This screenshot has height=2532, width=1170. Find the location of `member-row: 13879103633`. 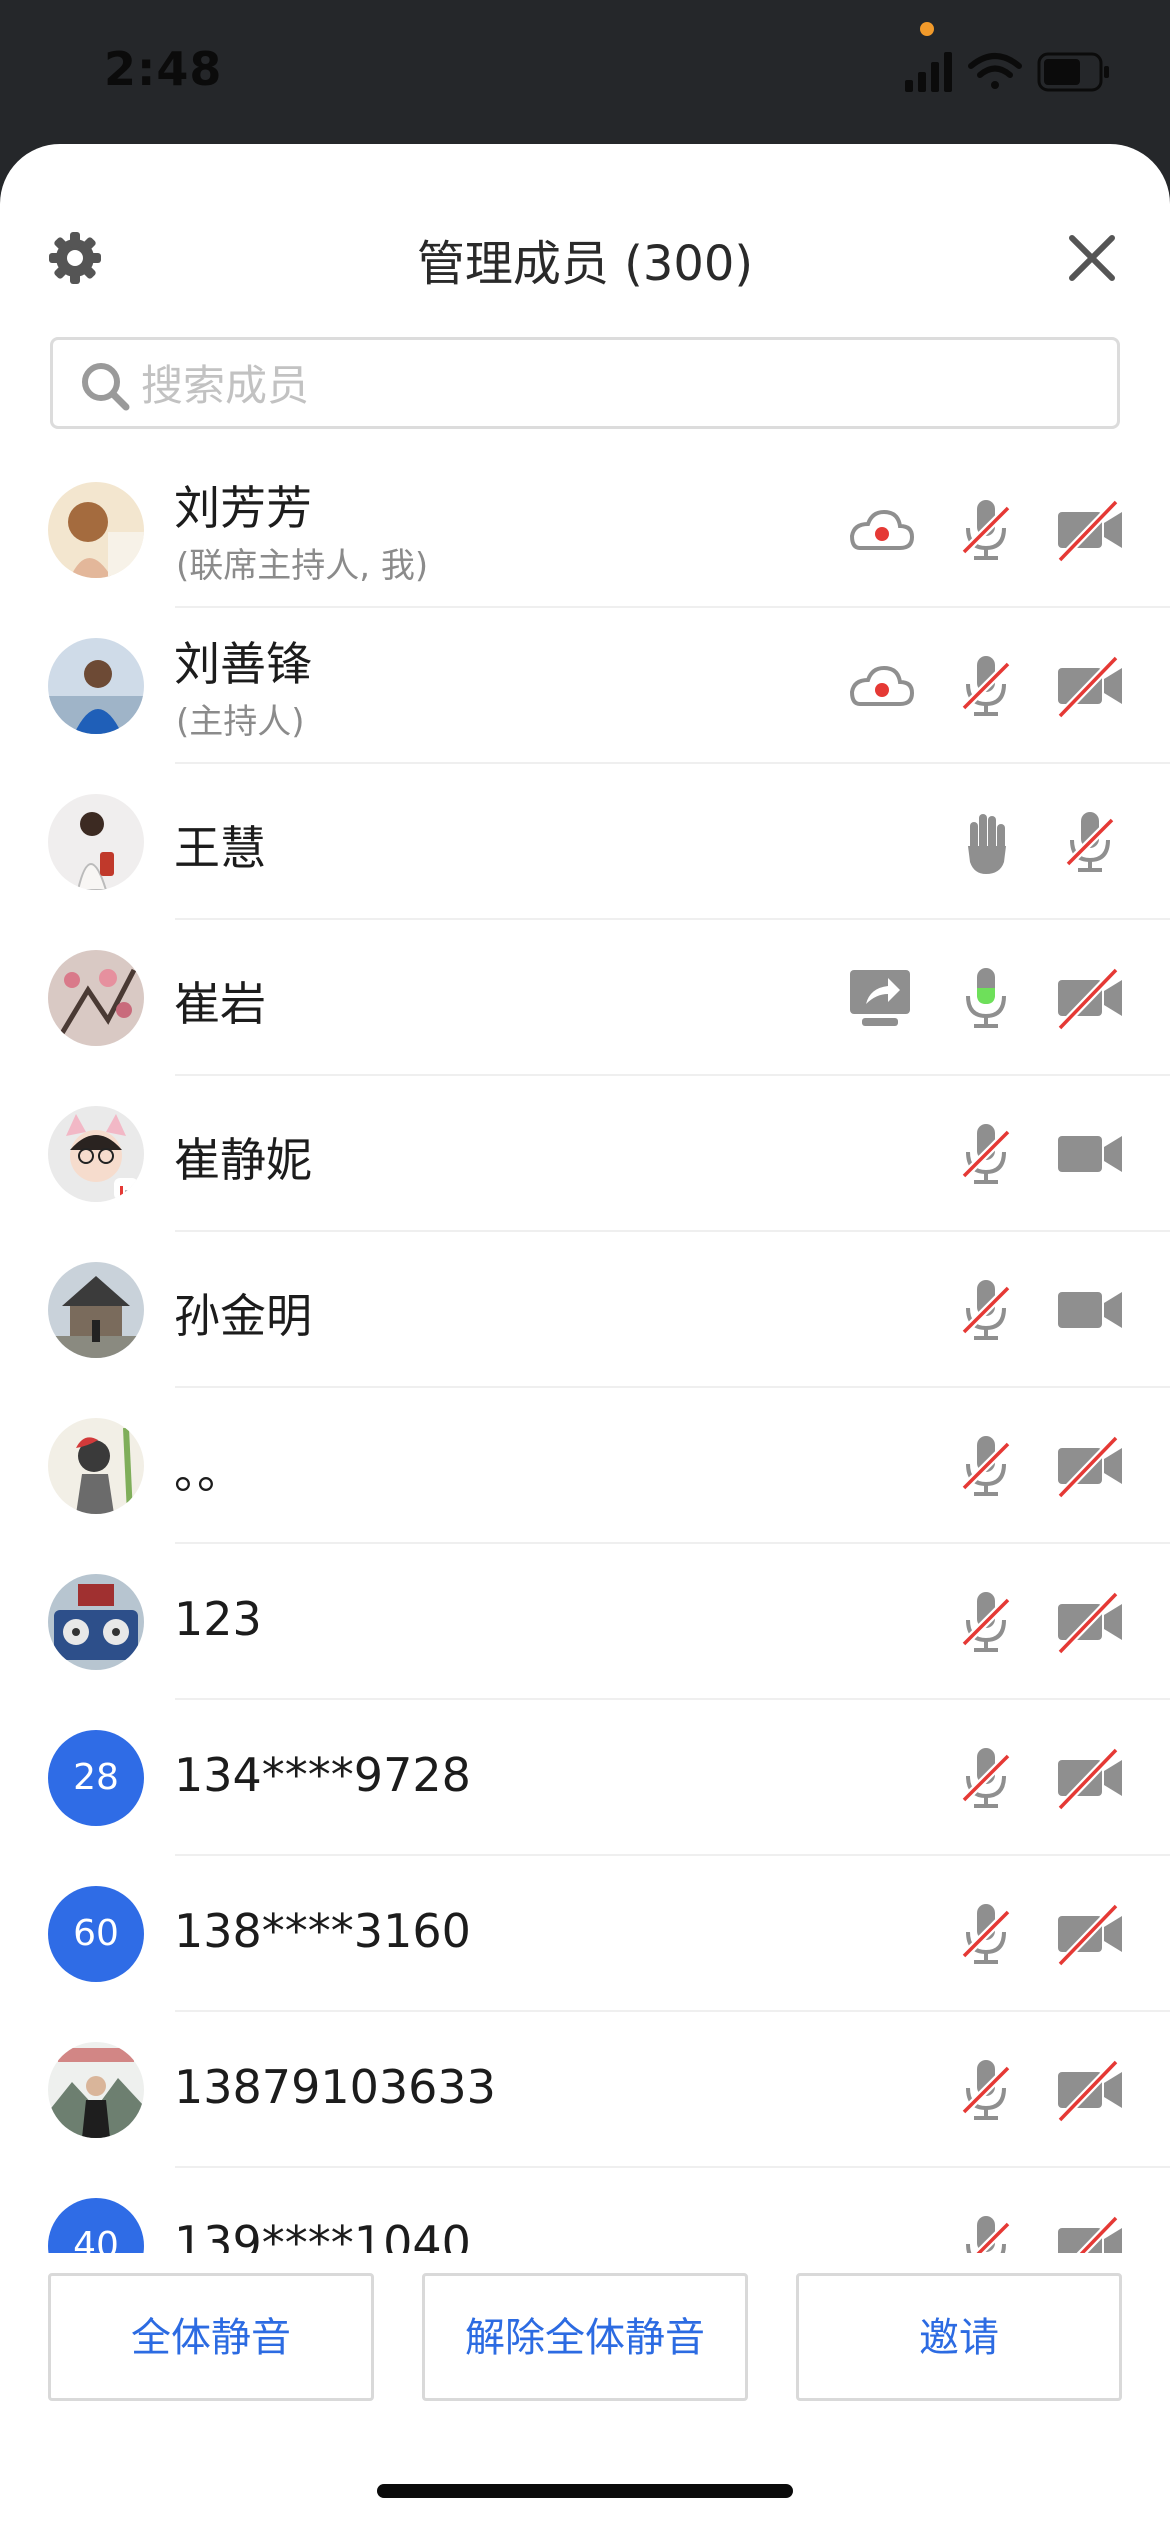

member-row: 13879103633 is located at coordinates (585, 2090).